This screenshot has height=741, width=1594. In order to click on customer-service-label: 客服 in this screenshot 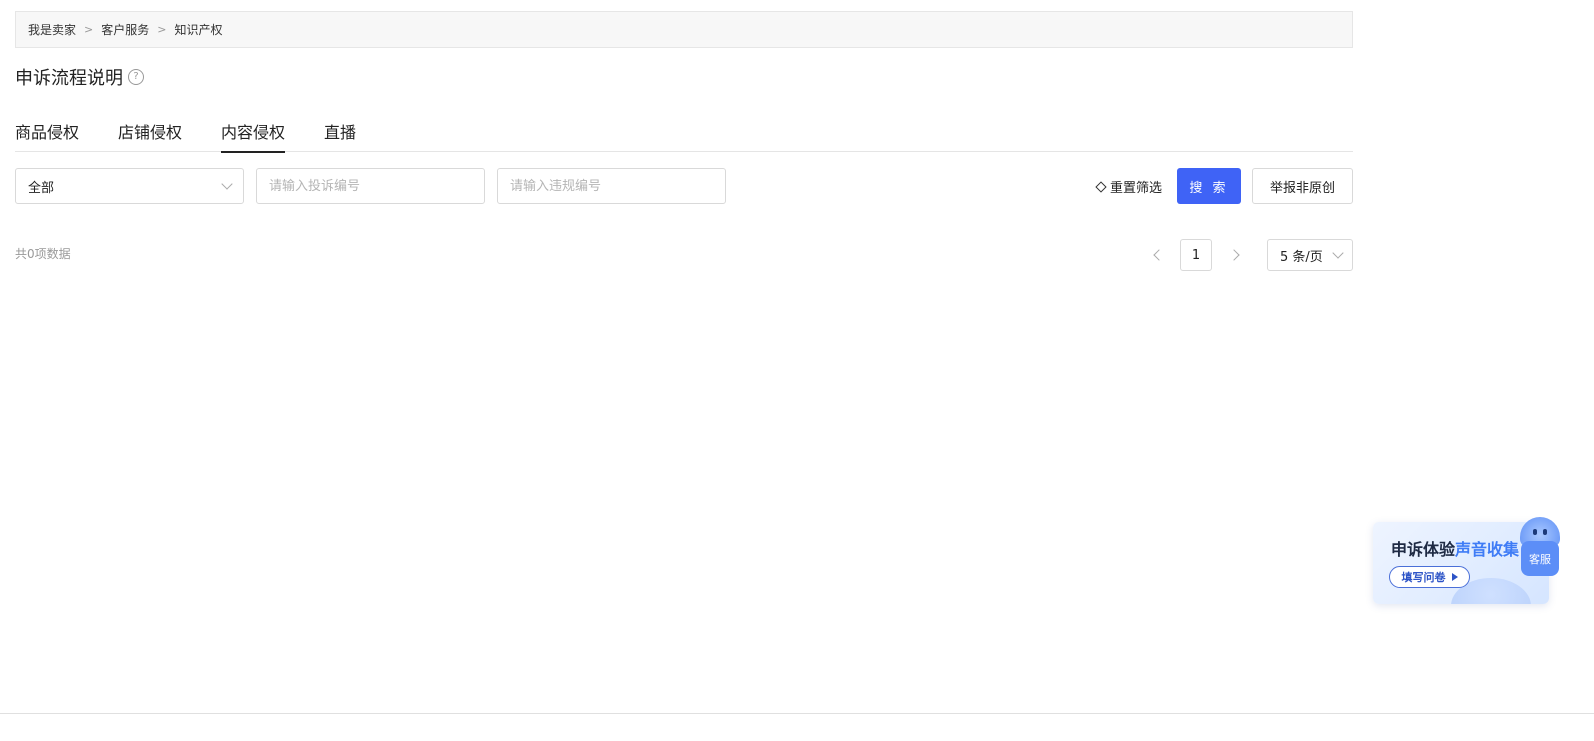, I will do `click(1540, 558)`.